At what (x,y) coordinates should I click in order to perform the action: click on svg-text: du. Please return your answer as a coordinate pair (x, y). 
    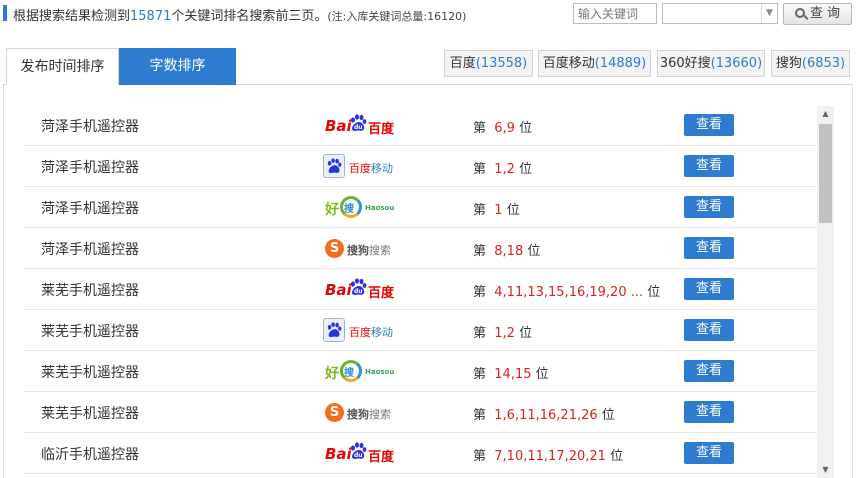
    Looking at the image, I should click on (358, 291).